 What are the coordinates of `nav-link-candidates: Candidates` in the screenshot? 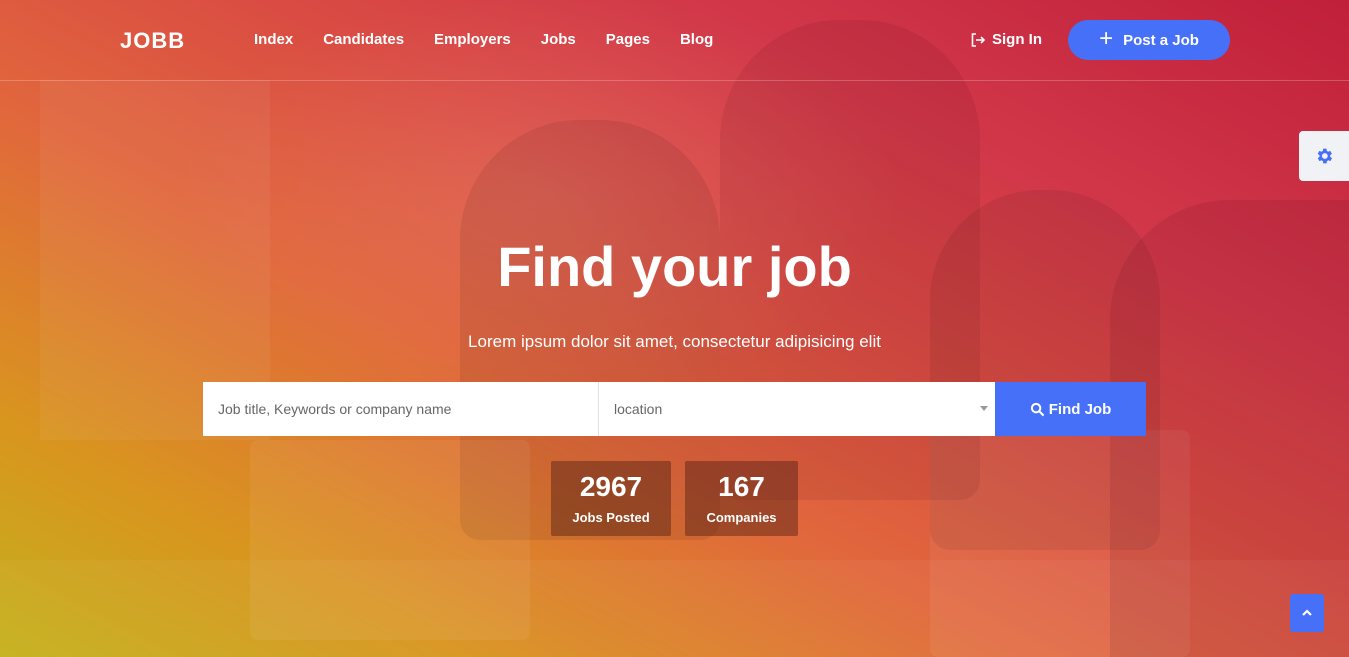 It's located at (363, 39).